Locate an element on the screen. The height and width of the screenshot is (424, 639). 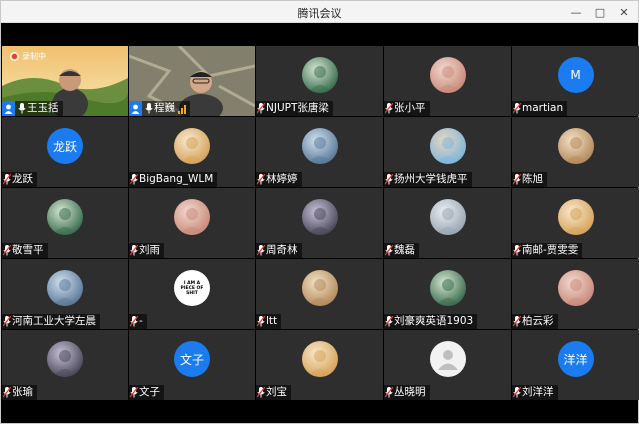
name-tag: - is located at coordinates (138, 321).